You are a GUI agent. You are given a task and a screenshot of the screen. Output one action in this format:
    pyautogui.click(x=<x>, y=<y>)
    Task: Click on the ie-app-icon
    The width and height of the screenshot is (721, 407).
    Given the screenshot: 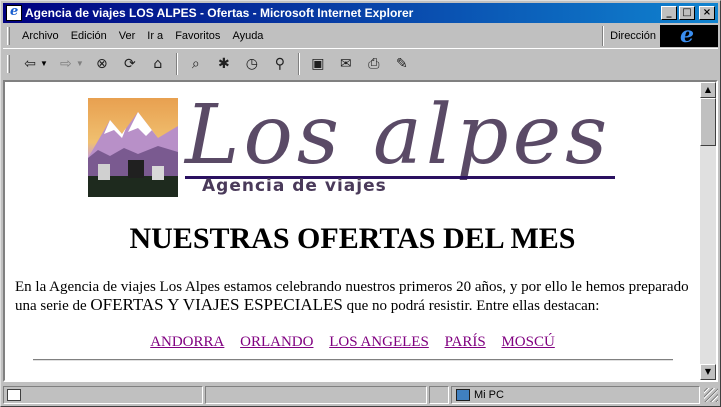 What is the action you would take?
    pyautogui.click(x=14, y=12)
    